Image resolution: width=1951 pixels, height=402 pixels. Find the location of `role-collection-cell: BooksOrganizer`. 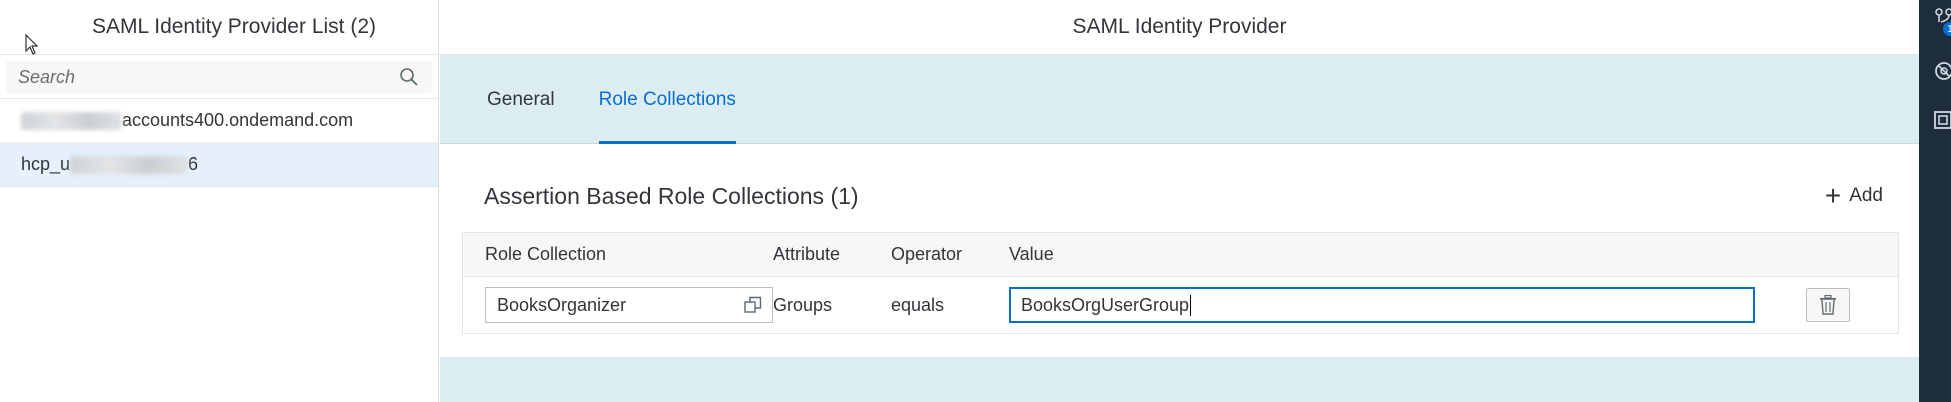

role-collection-cell: BooksOrganizer is located at coordinates (618, 305).